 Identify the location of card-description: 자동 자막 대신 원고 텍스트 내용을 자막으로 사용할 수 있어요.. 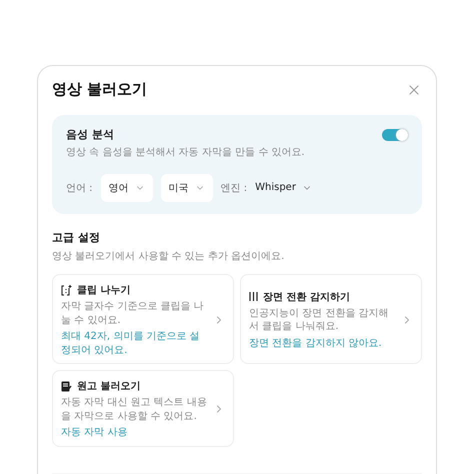
(134, 409).